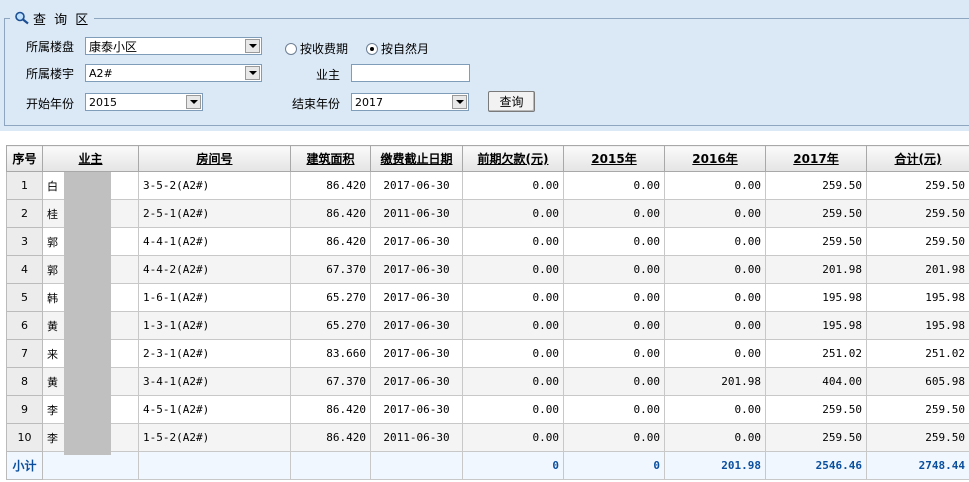 This screenshot has width=969, height=482. What do you see at coordinates (101, 73) in the screenshot?
I see `block-select-value: A2#` at bounding box center [101, 73].